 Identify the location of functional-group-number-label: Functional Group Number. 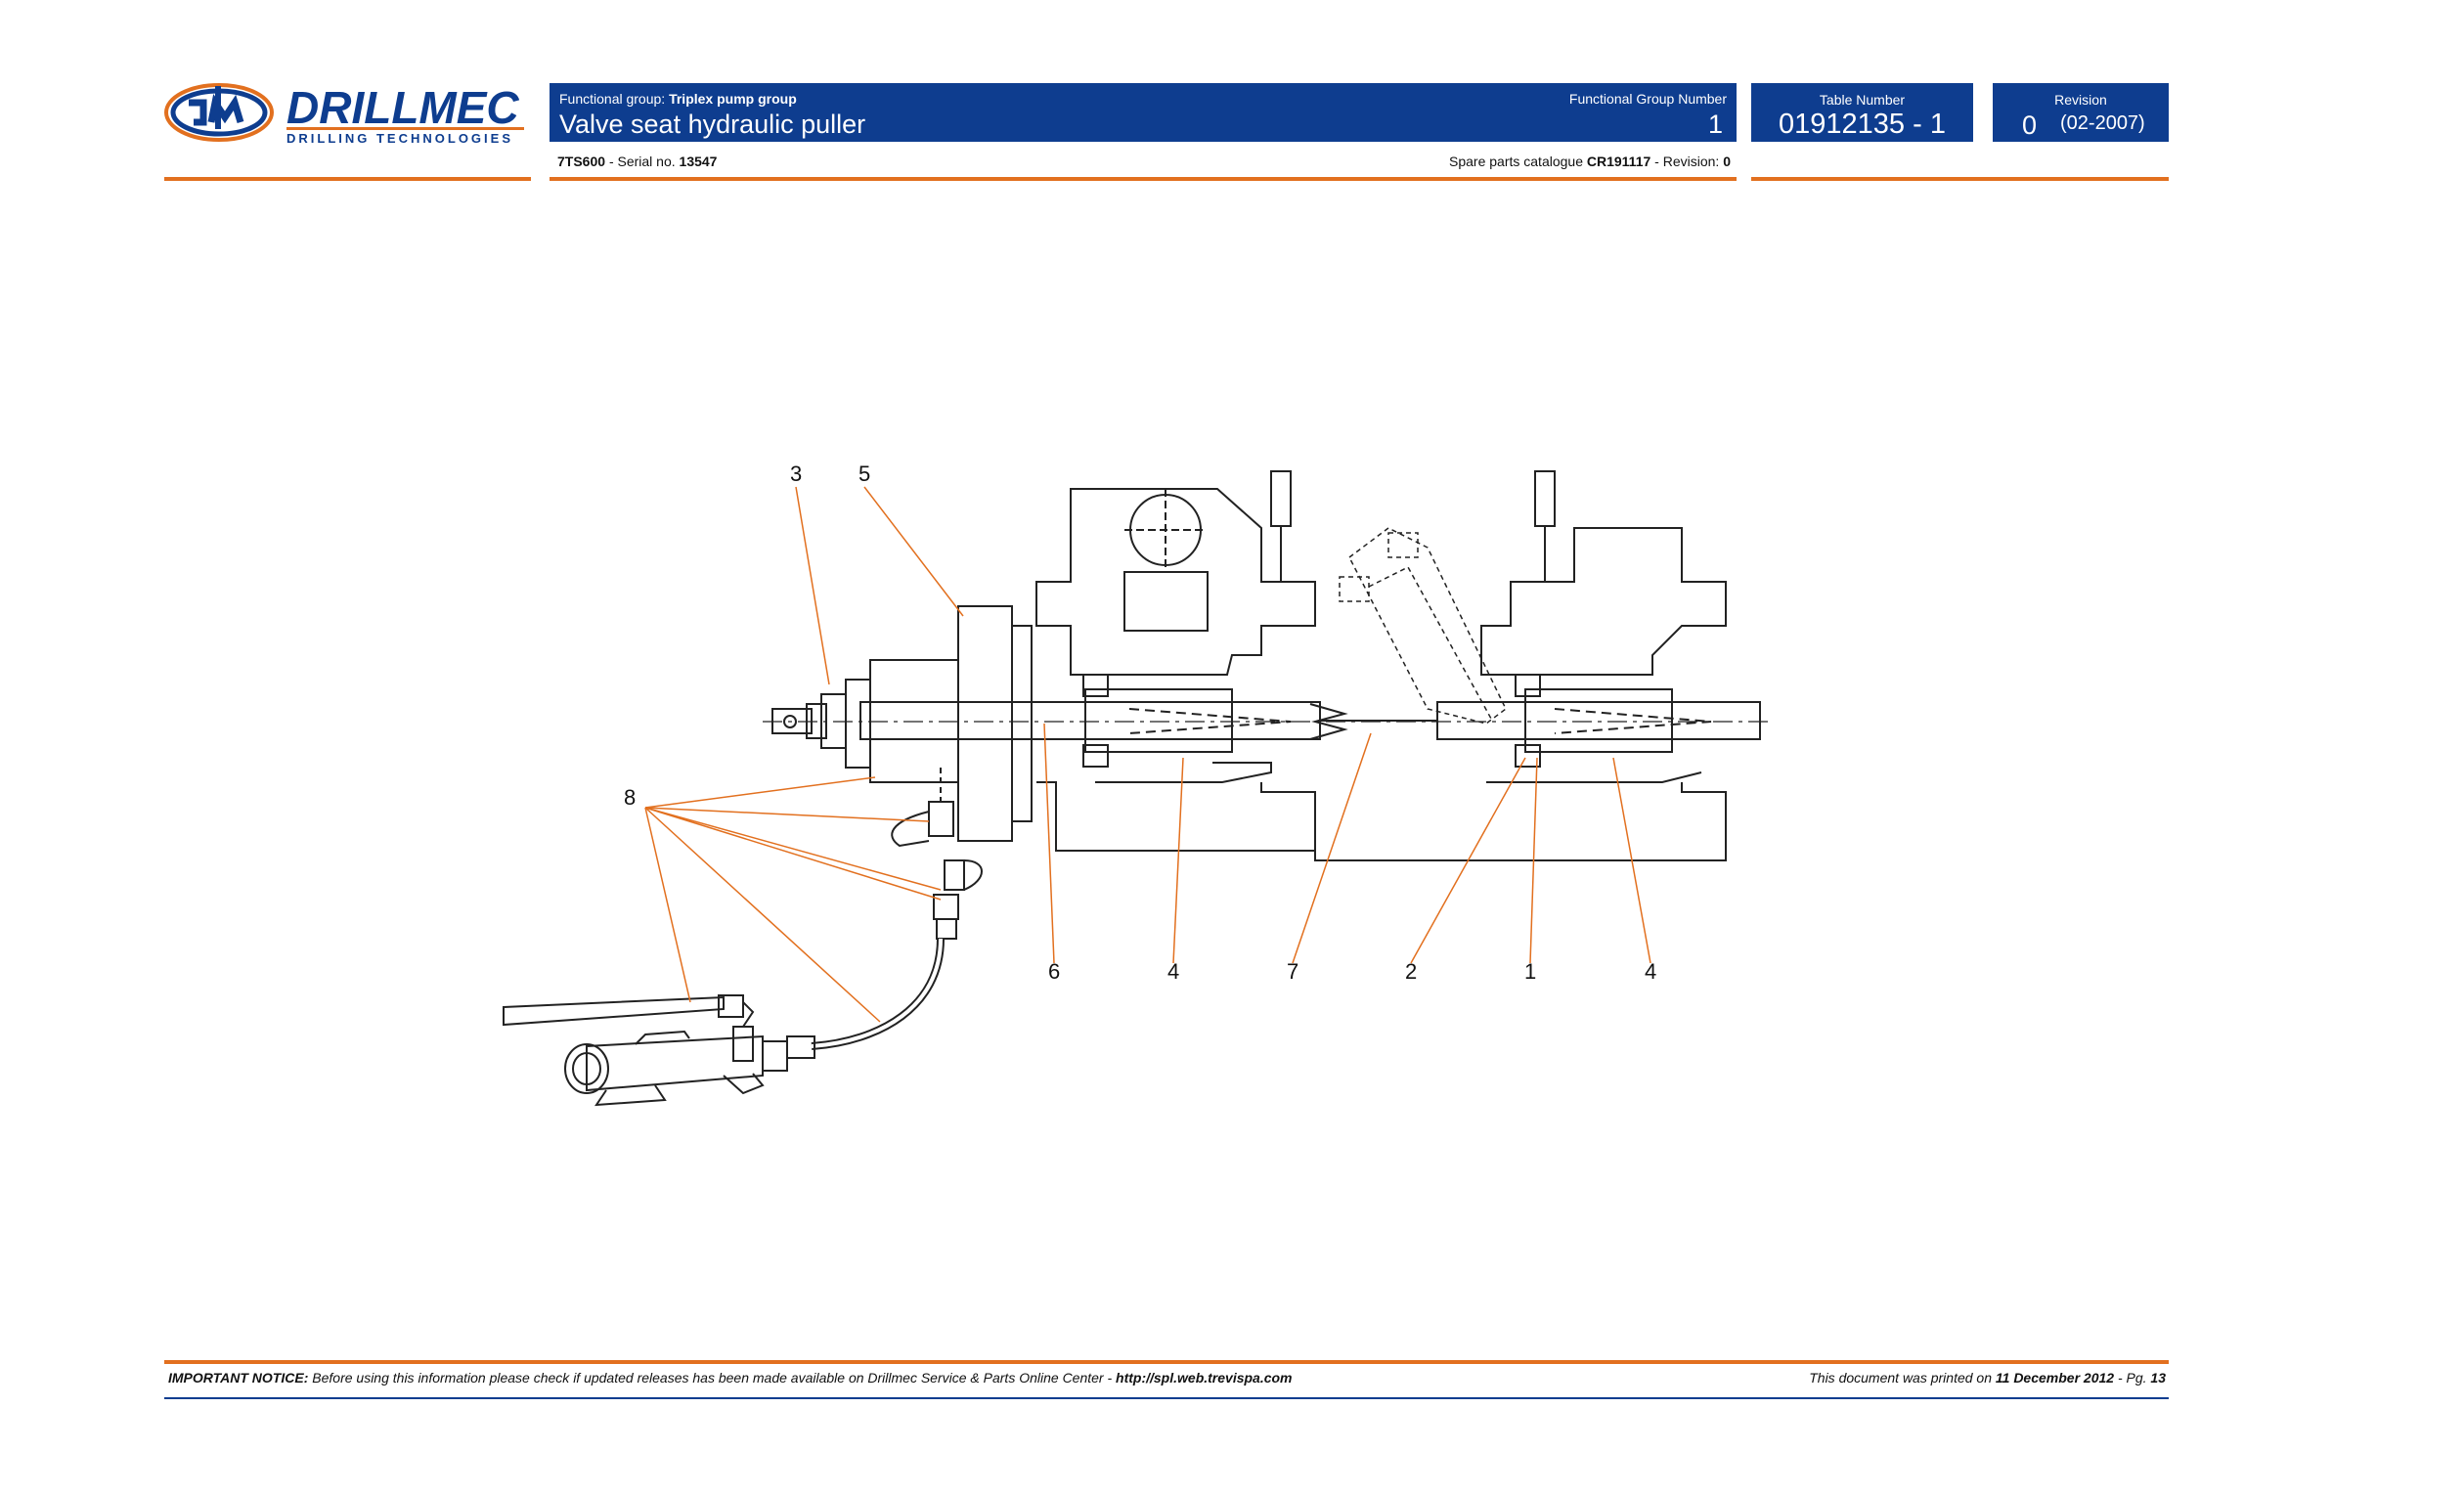
(1647, 99).